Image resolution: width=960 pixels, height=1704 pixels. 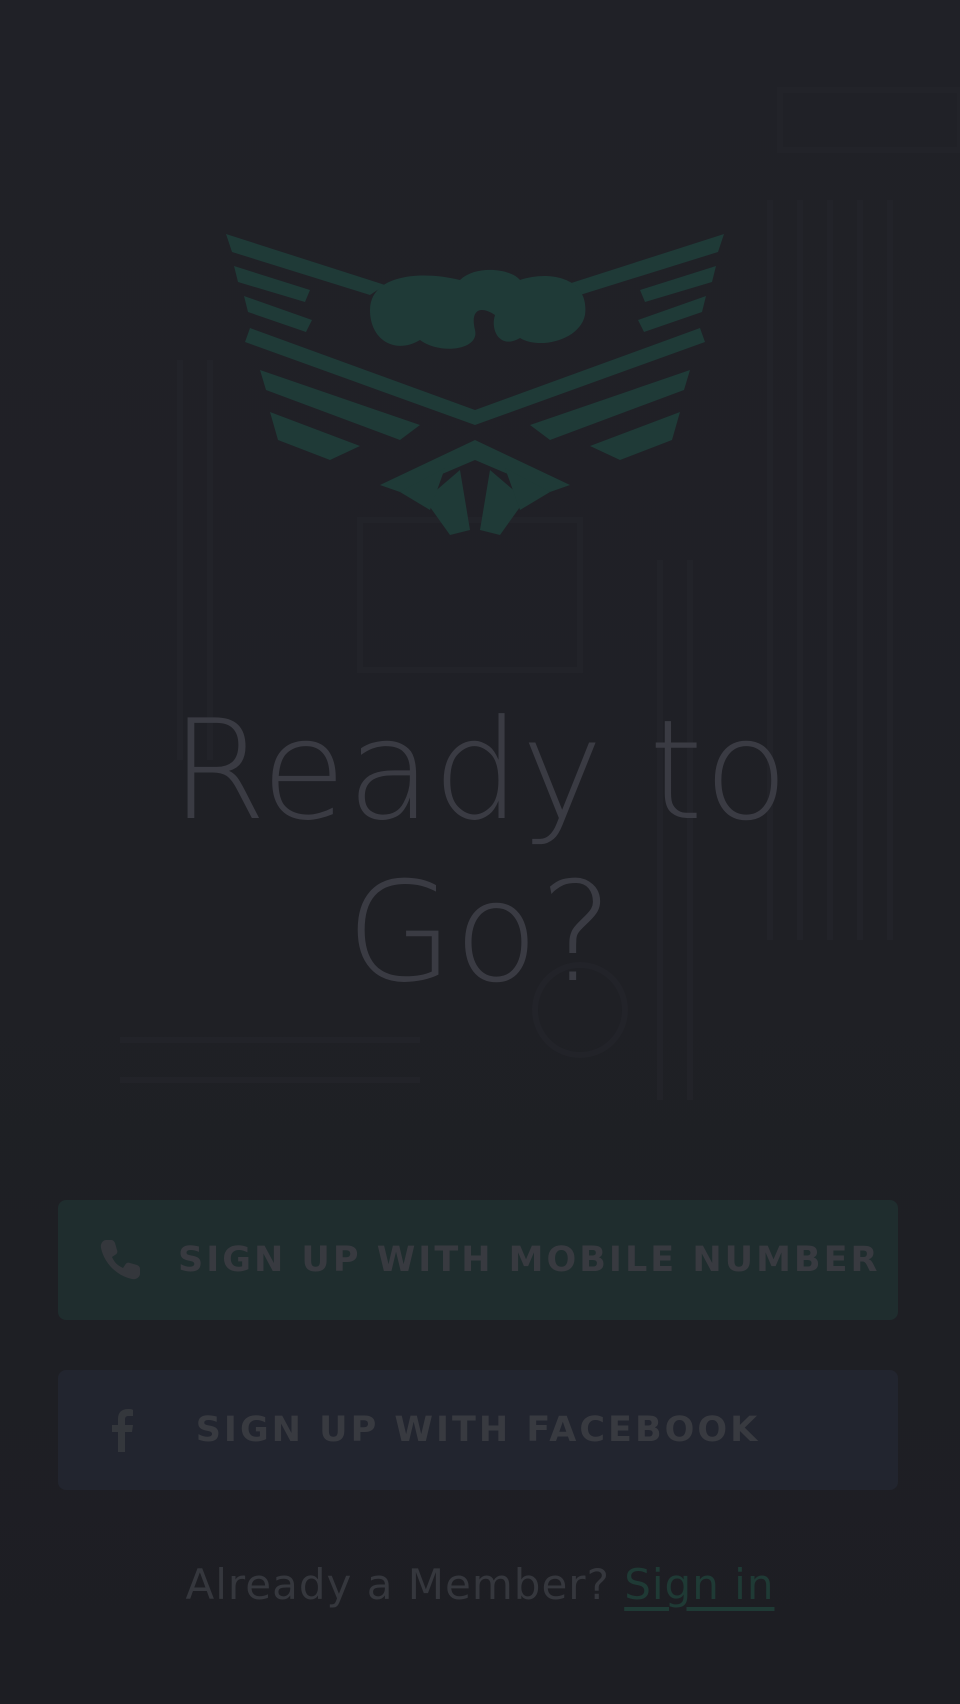 I want to click on sign-up-mobile-button: SIGN UP WITH MOBILE NUMBER, so click(x=478, y=1260).